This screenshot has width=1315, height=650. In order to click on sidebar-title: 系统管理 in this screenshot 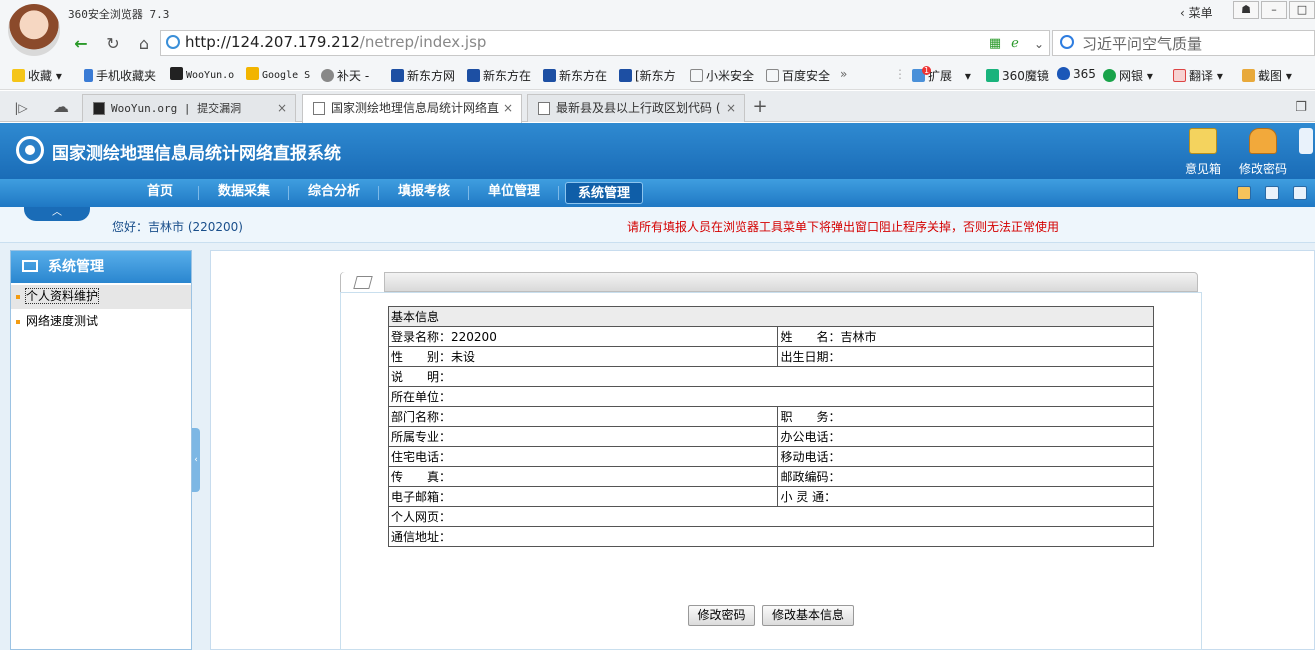, I will do `click(101, 267)`.